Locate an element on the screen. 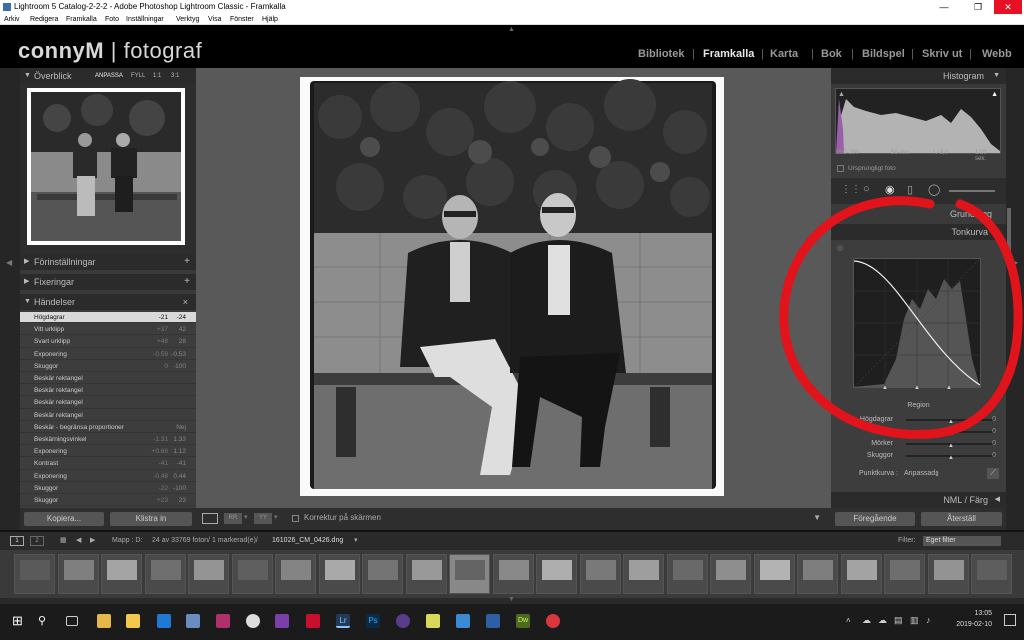 The image size is (1024, 640). history-item: Skuggor -22 -100 is located at coordinates (108, 489).